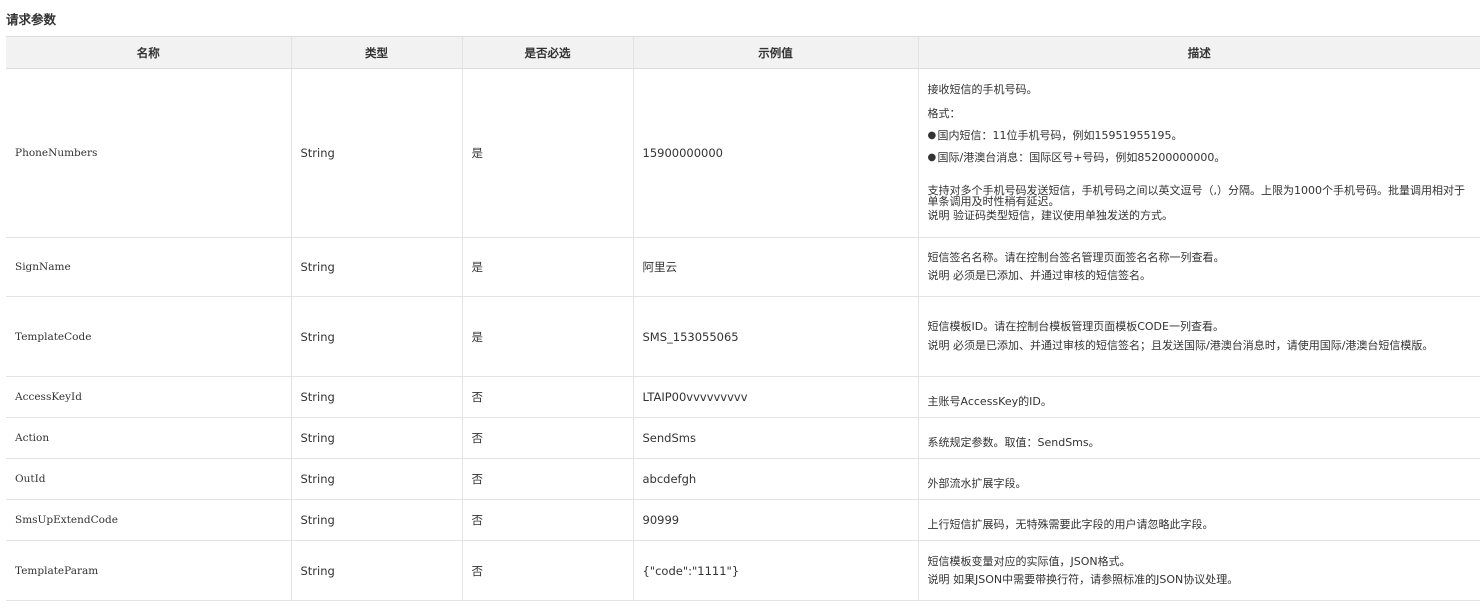 The image size is (1480, 611). Describe the element at coordinates (31, 19) in the screenshot. I see `section-title: 请求参数` at that location.